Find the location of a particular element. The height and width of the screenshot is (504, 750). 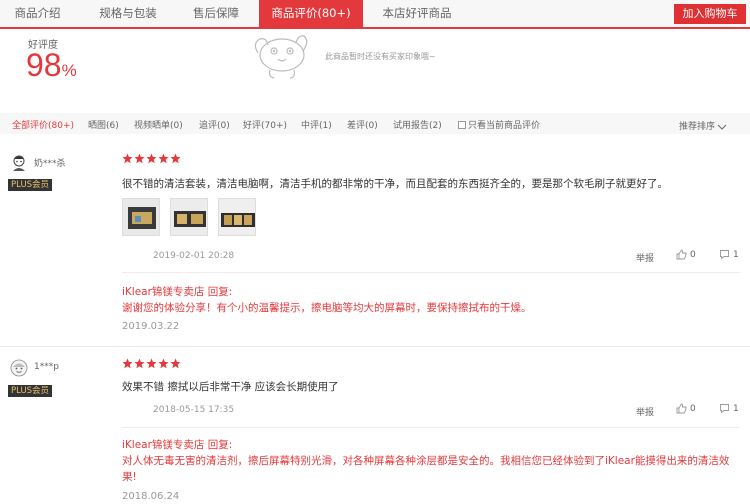

empty-impression-tip: 此商品暂时还没有买家印象哦~ is located at coordinates (380, 56).